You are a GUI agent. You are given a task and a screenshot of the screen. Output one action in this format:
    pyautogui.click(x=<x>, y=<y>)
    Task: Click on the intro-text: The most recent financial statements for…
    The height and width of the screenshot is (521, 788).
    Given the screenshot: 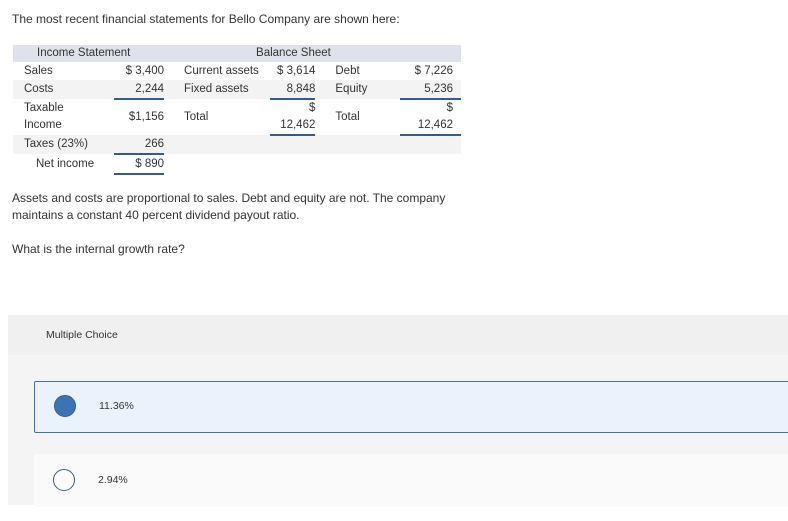 What is the action you would take?
    pyautogui.click(x=206, y=19)
    